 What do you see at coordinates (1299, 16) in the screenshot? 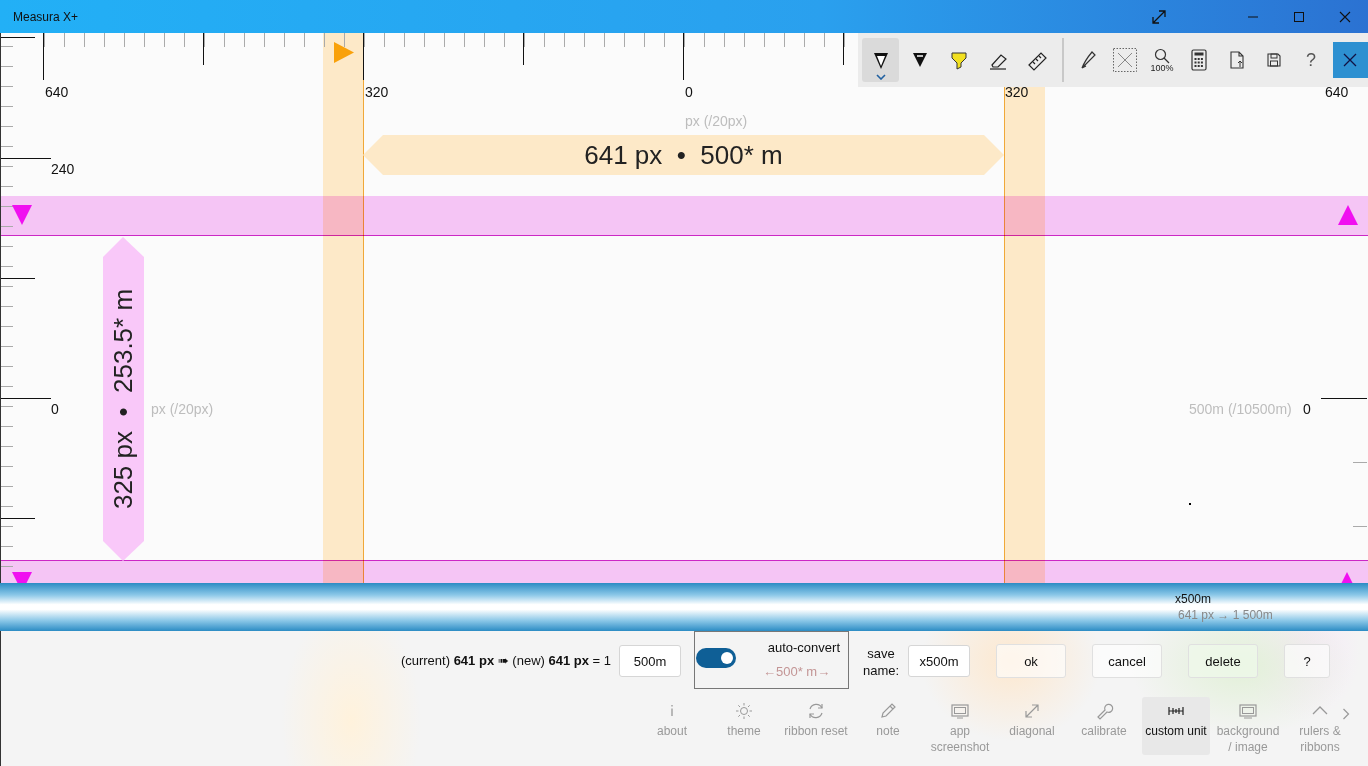
I see `maximize-icon` at bounding box center [1299, 16].